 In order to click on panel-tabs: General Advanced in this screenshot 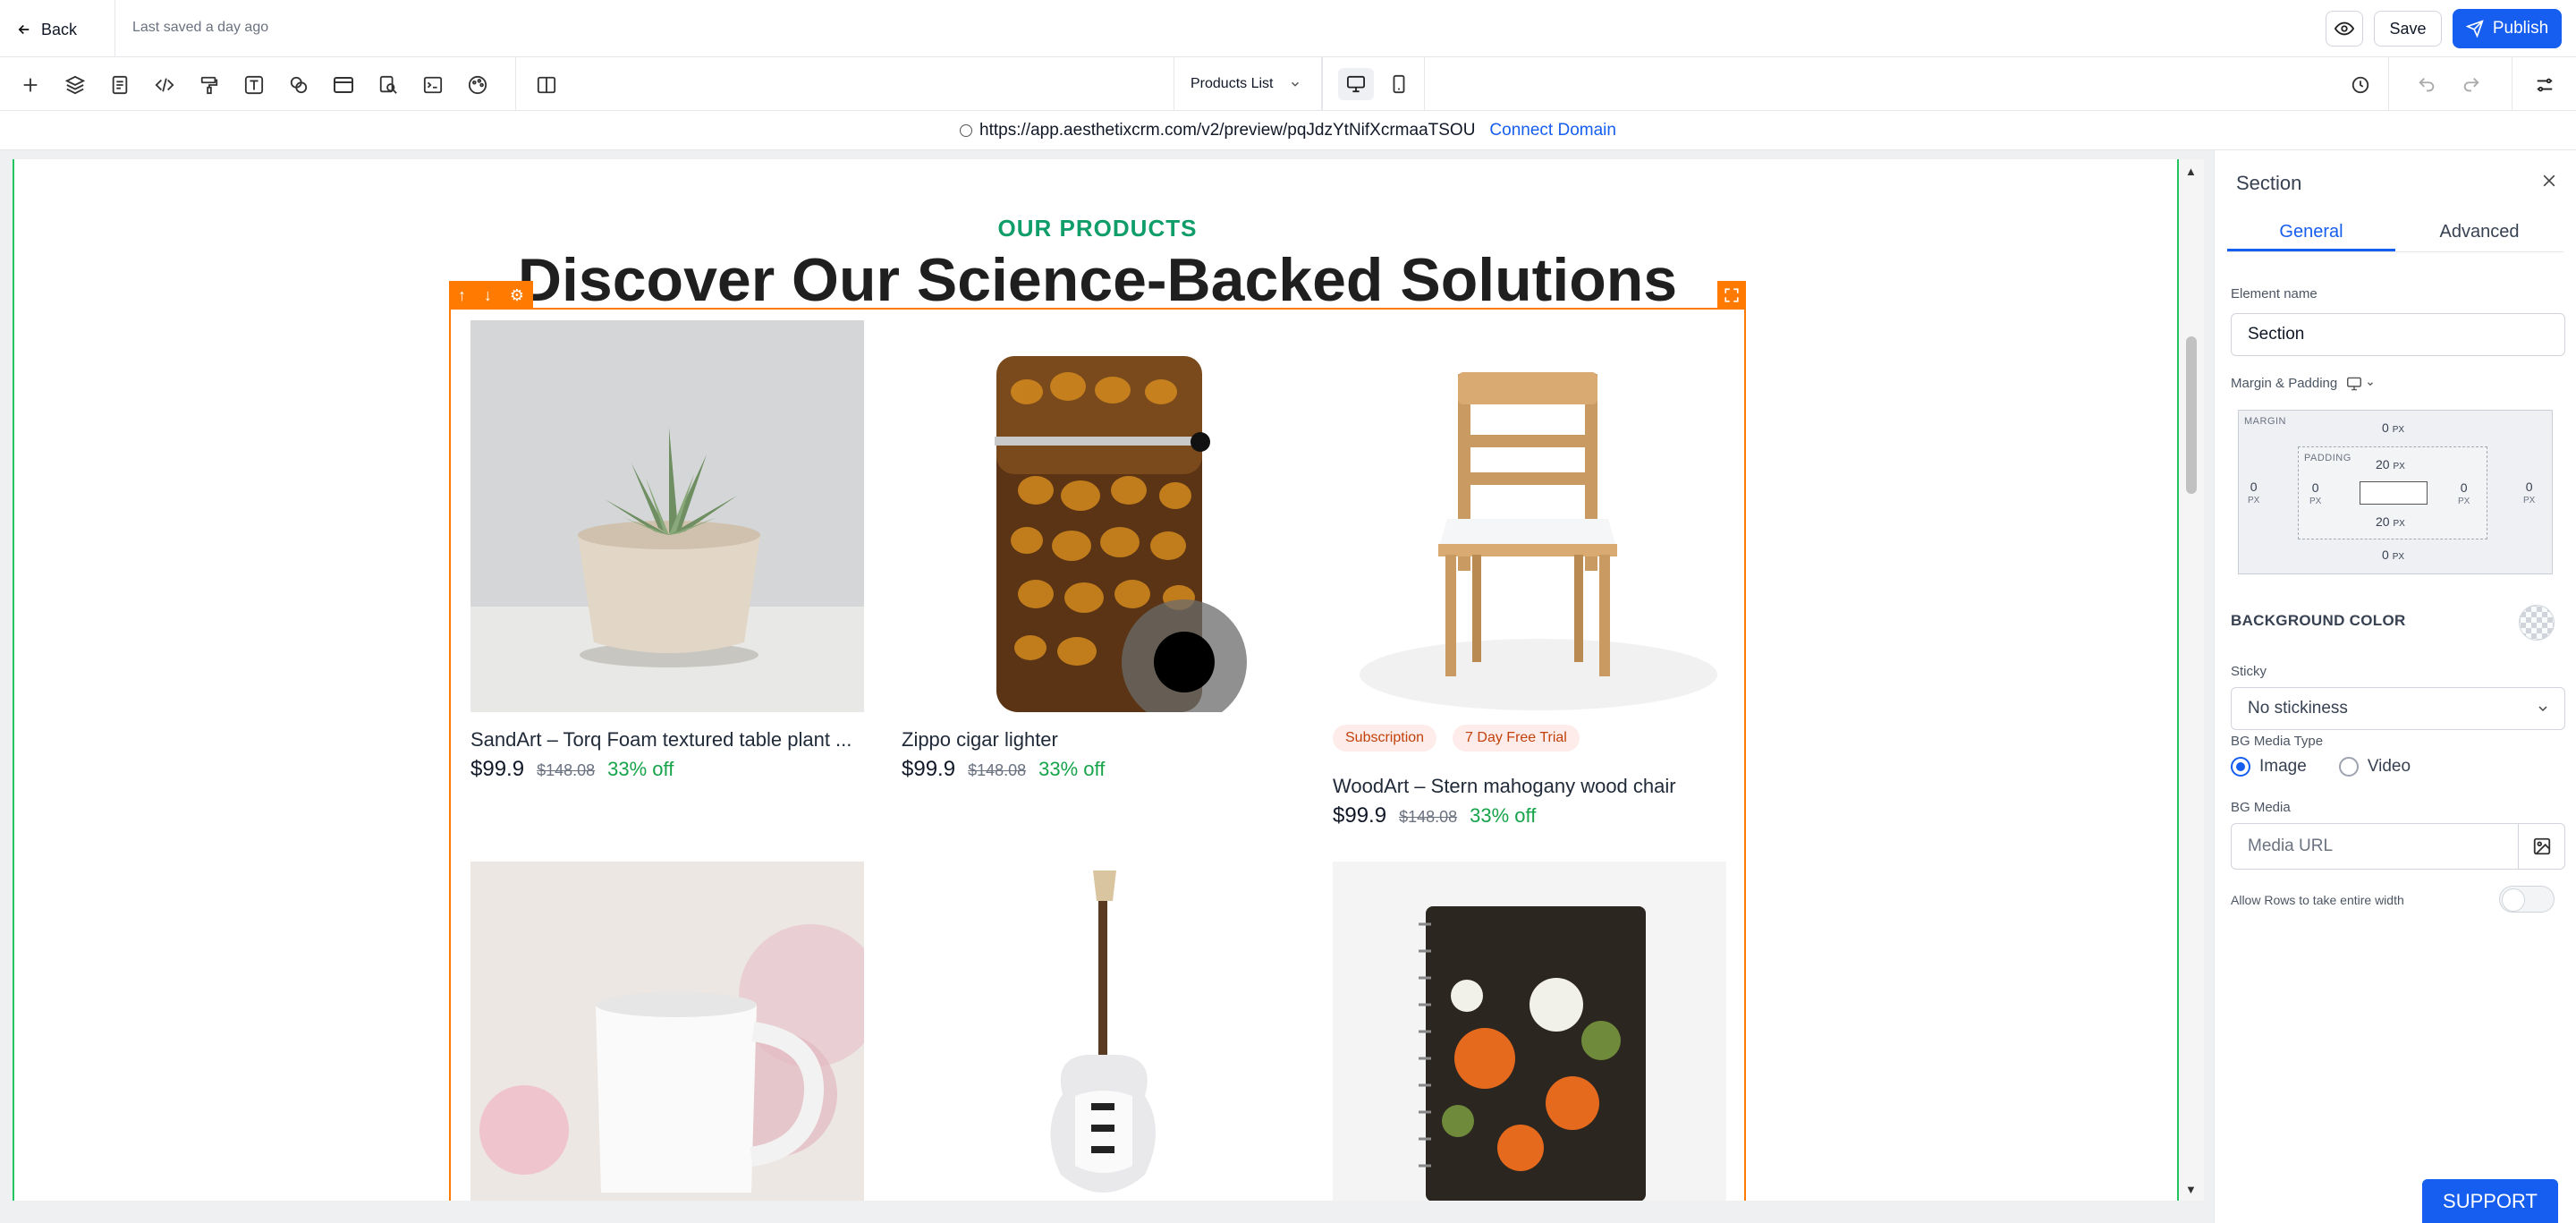, I will do `click(2395, 234)`.